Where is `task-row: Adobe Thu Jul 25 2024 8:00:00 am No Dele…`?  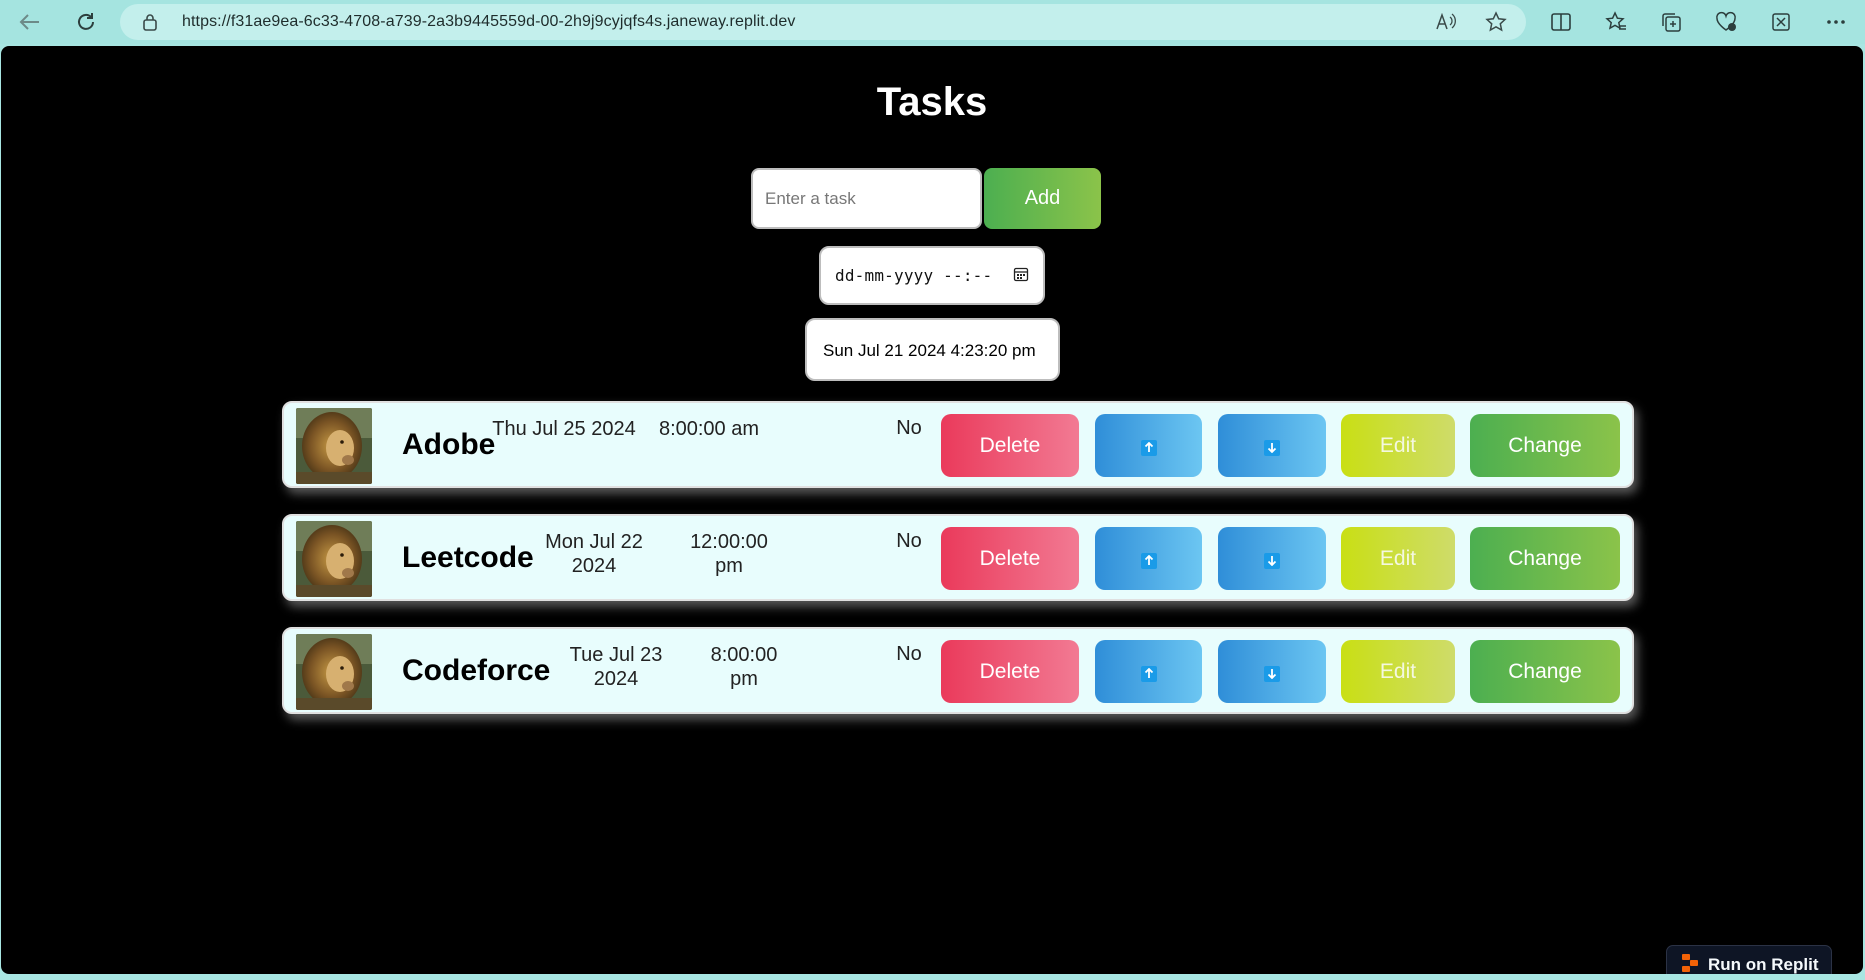 task-row: Adobe Thu Jul 25 2024 8:00:00 am No Dele… is located at coordinates (958, 444).